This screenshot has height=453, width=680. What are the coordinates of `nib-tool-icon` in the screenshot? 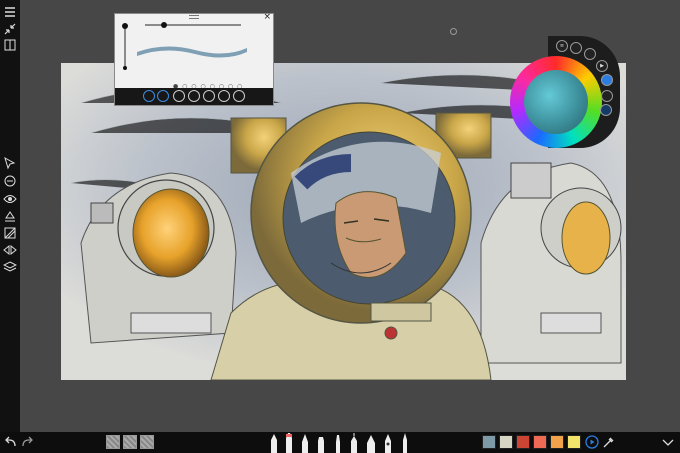 It's located at (371, 442).